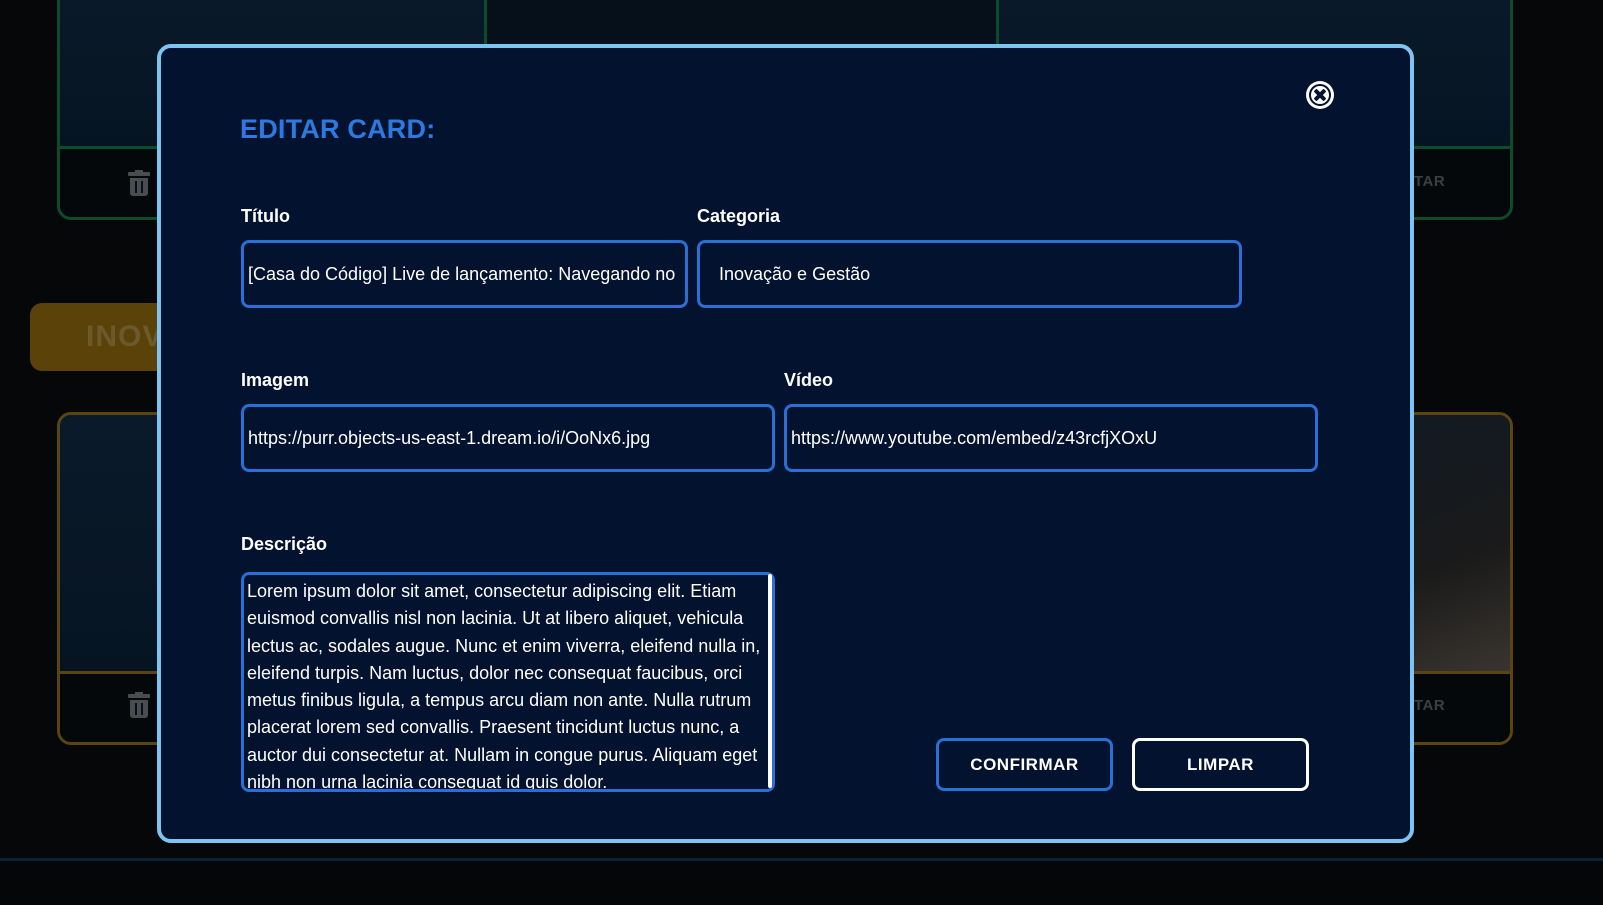 The width and height of the screenshot is (1603, 905). I want to click on image-label: Imagem, so click(275, 380).